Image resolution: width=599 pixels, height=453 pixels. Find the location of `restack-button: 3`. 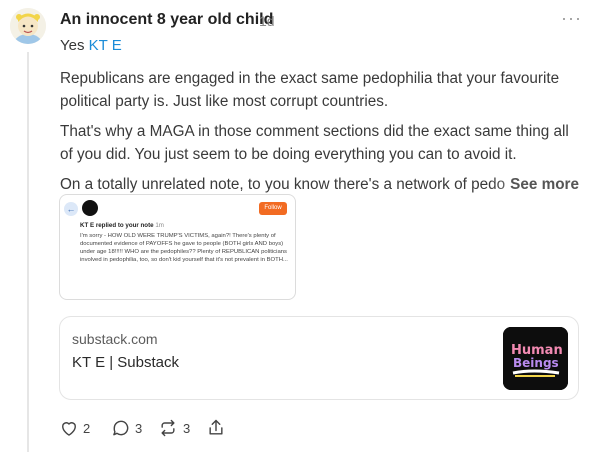

restack-button: 3 is located at coordinates (173, 428).